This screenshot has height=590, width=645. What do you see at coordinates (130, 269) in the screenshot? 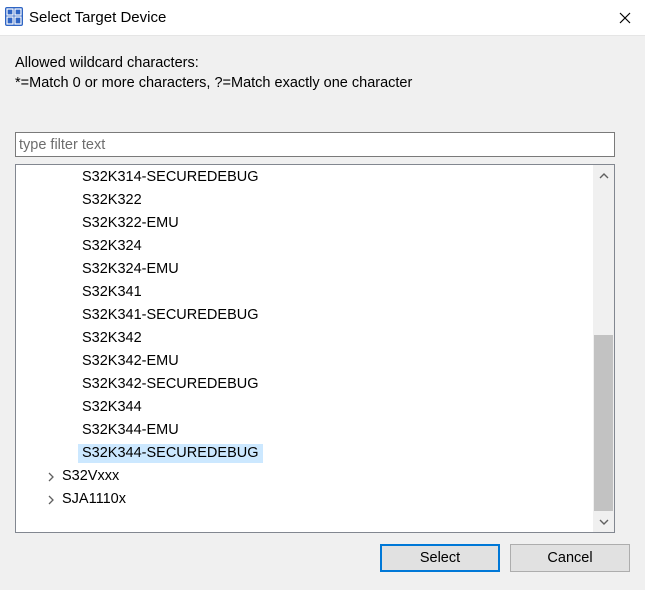
I see `tree-item-label: S32K324-EMU` at bounding box center [130, 269].